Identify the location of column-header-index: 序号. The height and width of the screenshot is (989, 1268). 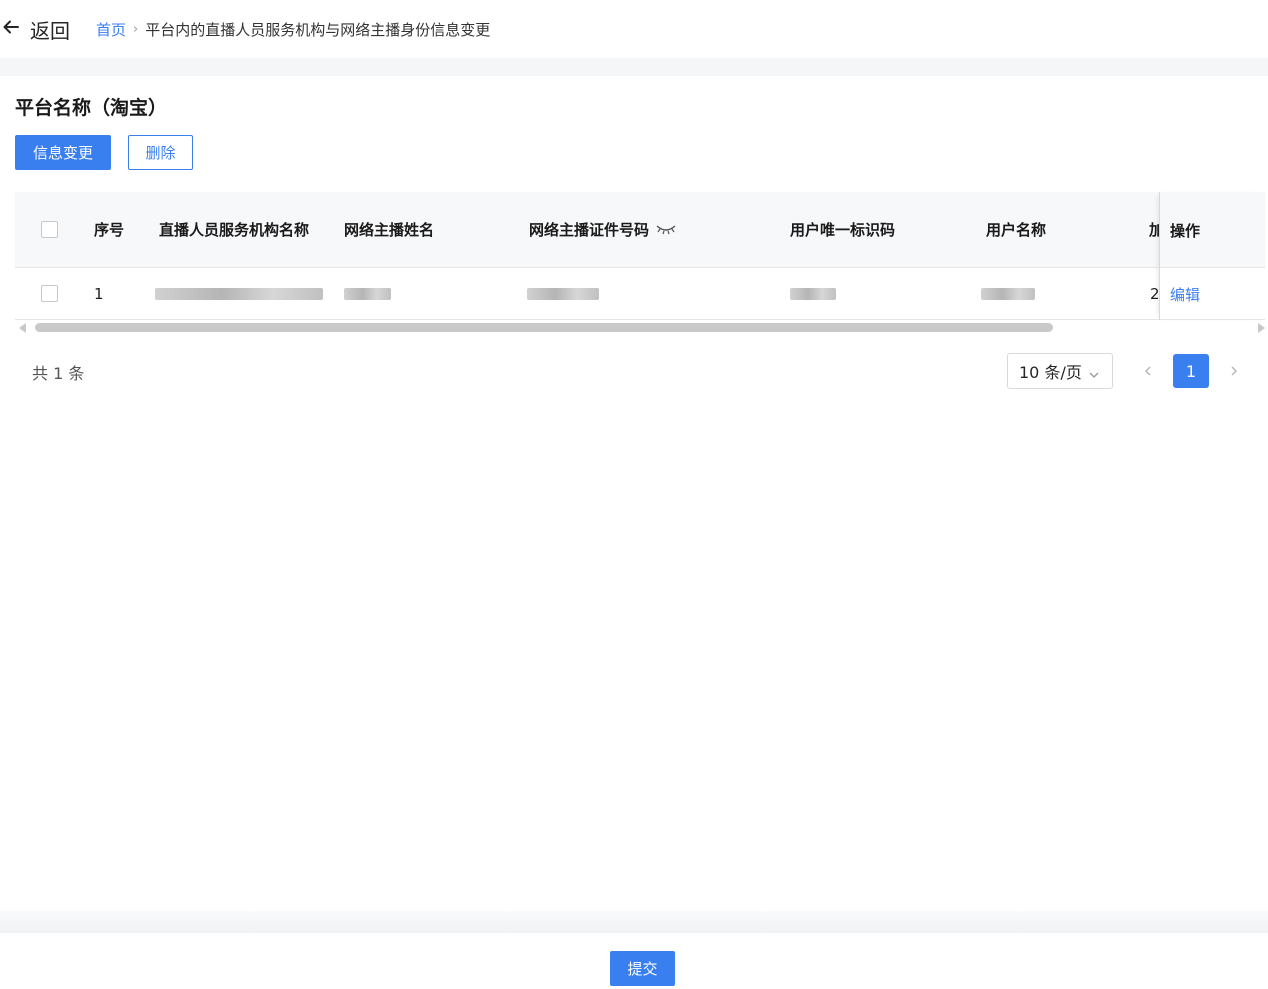
(109, 230).